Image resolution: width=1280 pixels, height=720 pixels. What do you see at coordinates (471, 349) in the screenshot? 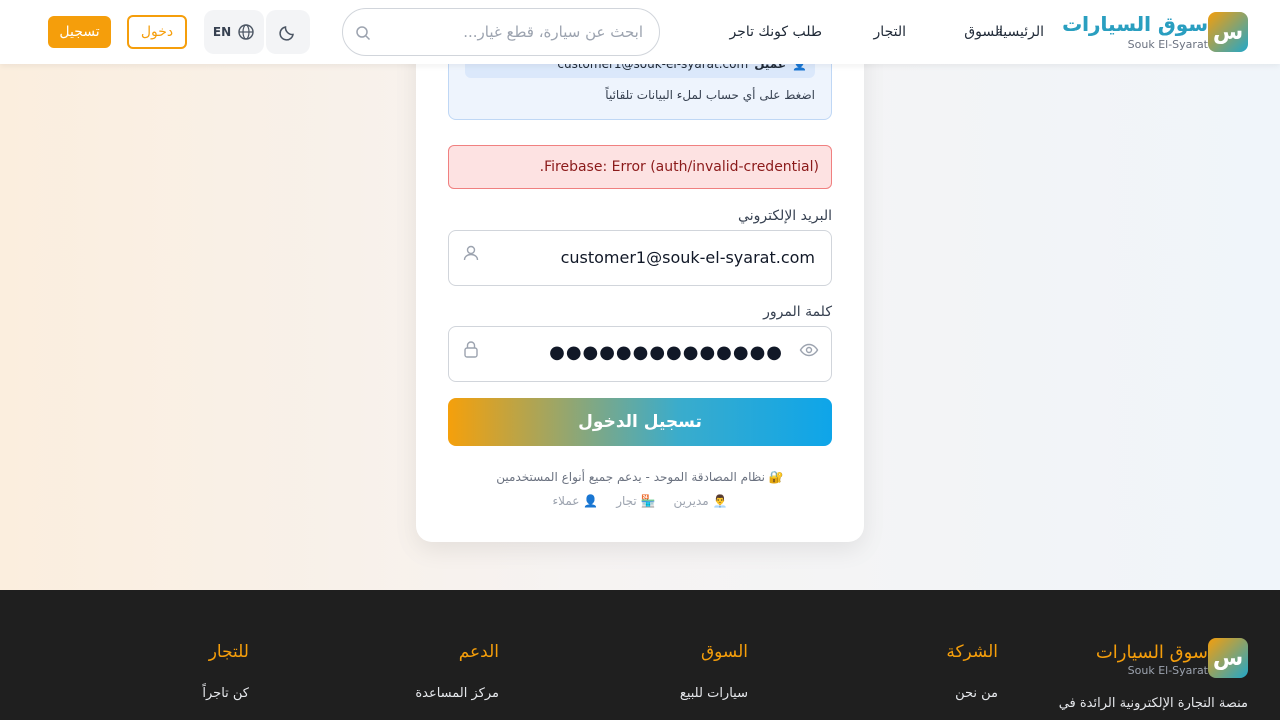
I see `lock-icon` at bounding box center [471, 349].